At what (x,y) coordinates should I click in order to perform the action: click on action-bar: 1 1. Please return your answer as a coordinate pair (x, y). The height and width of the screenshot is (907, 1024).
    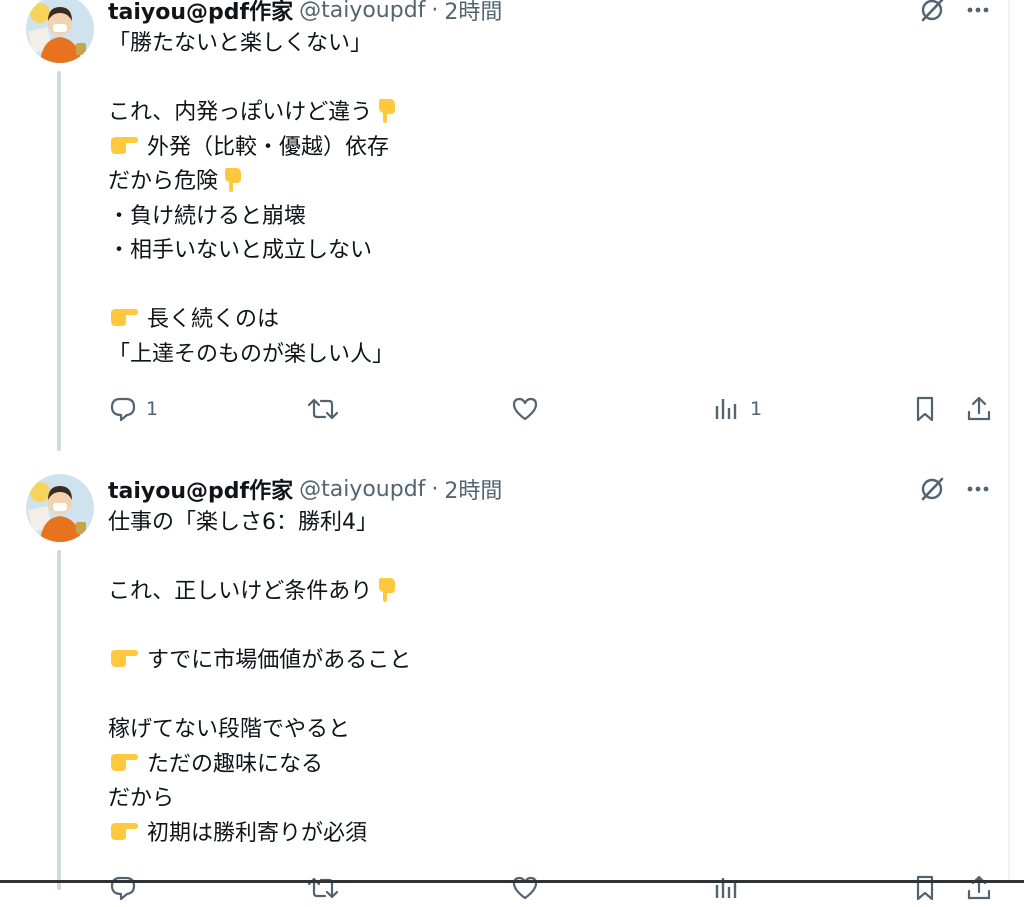
    Looking at the image, I should click on (551, 410).